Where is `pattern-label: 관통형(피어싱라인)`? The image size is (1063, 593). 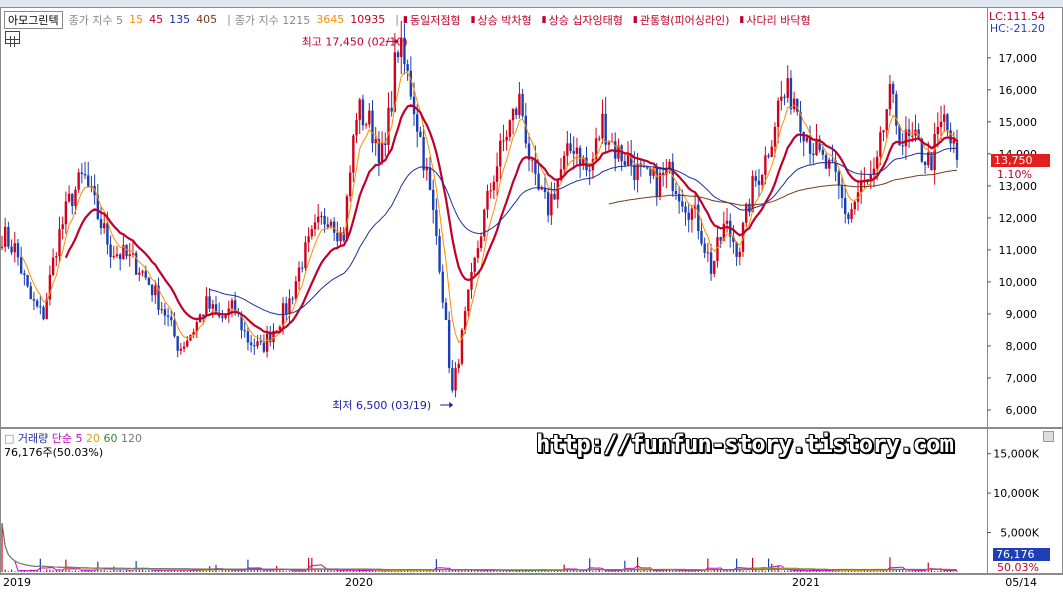 pattern-label: 관통형(피어싱라인) is located at coordinates (684, 20).